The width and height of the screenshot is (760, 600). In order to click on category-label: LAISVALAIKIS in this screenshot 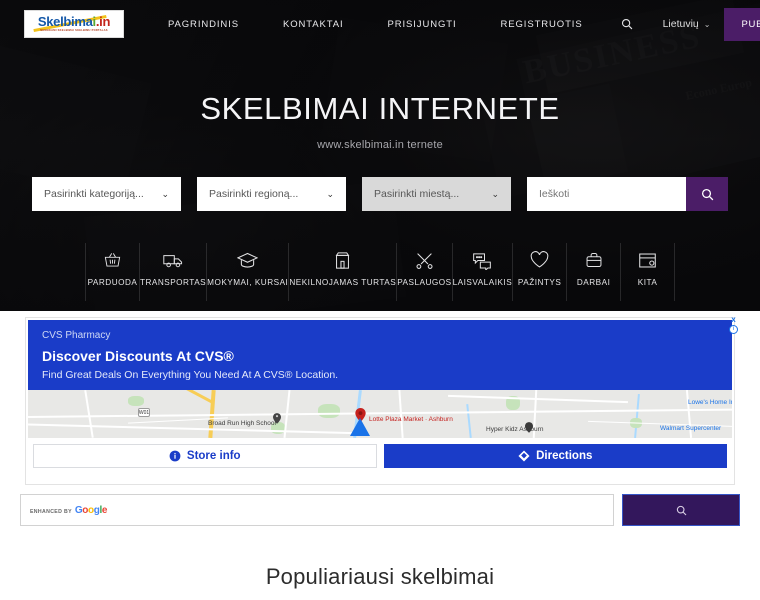, I will do `click(482, 282)`.